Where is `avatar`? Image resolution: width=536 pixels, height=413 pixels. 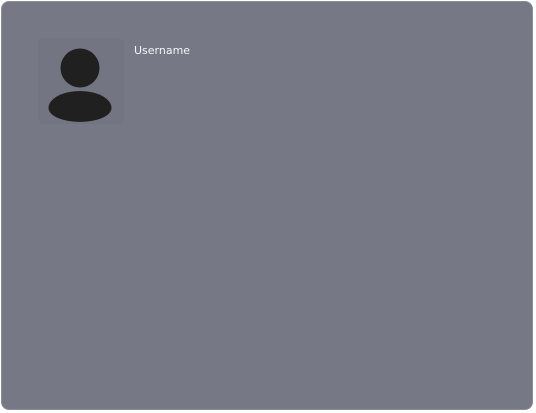
avatar is located at coordinates (81, 81).